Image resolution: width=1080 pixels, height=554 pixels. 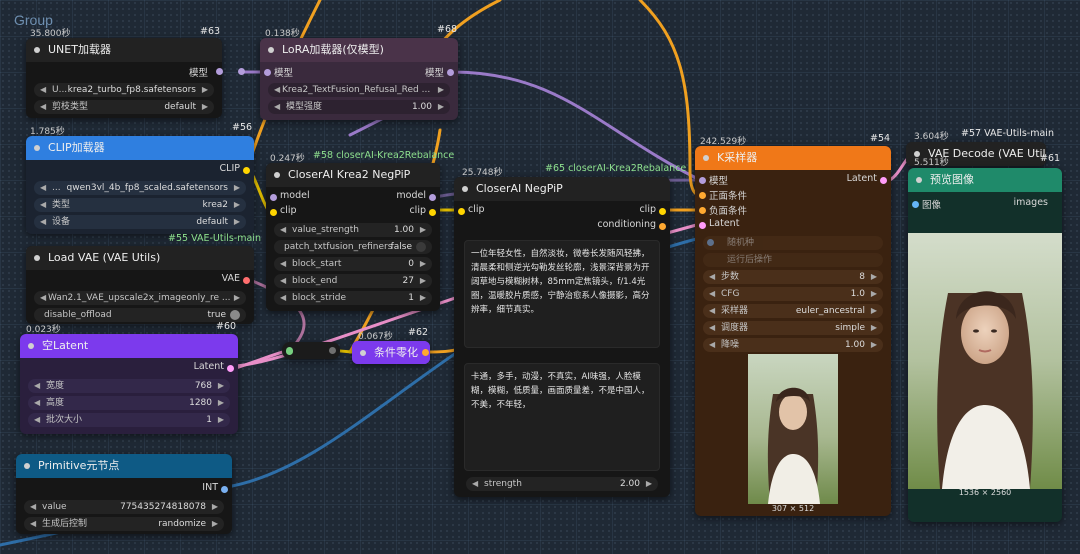 What do you see at coordinates (702, 210) in the screenshot?
I see `ksampler-negative-input-port` at bounding box center [702, 210].